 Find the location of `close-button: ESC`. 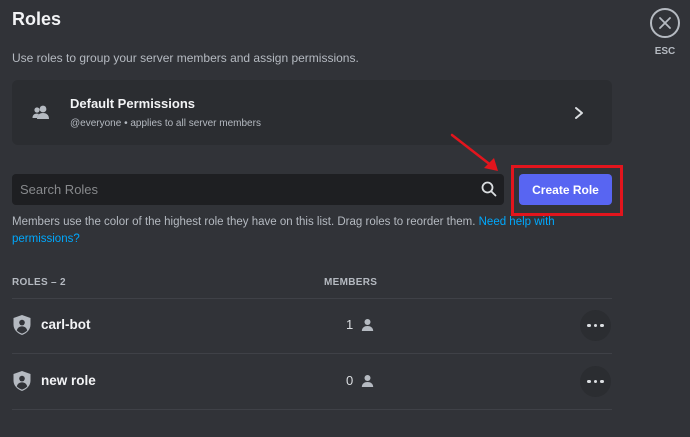

close-button: ESC is located at coordinates (665, 32).